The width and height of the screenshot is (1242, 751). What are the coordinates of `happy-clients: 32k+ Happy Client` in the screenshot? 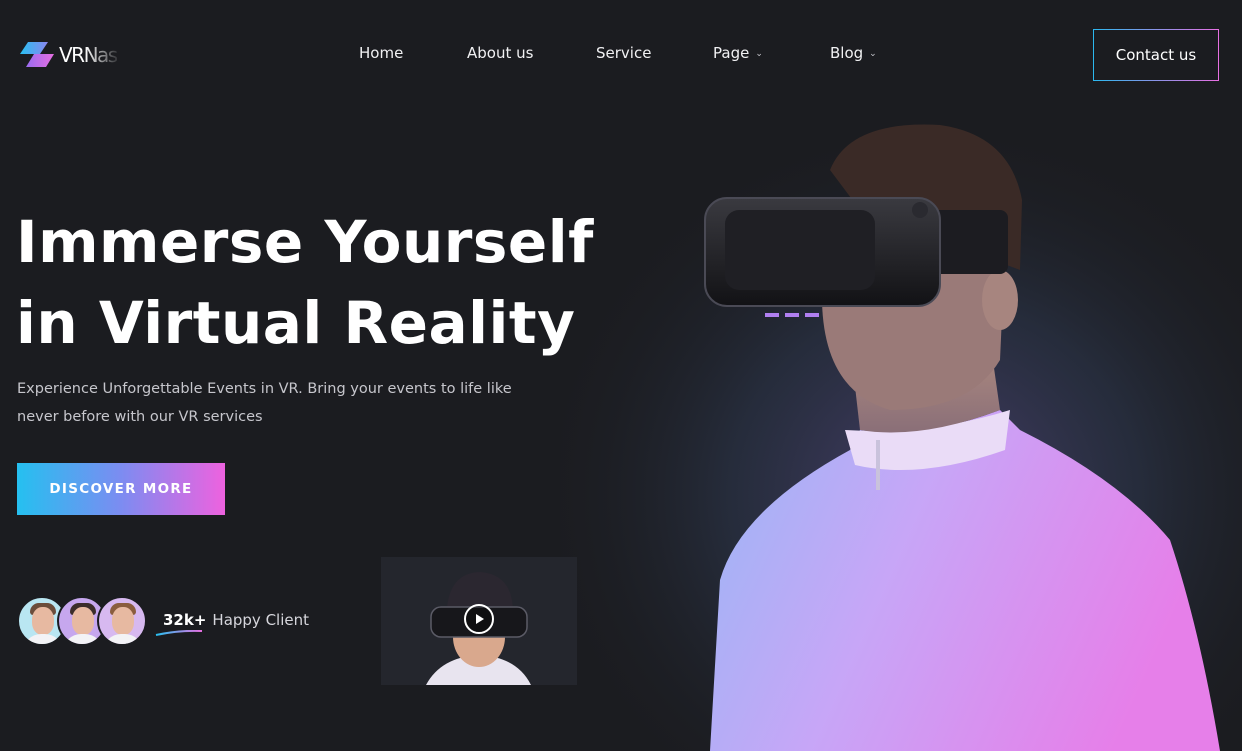 It's located at (232, 623).